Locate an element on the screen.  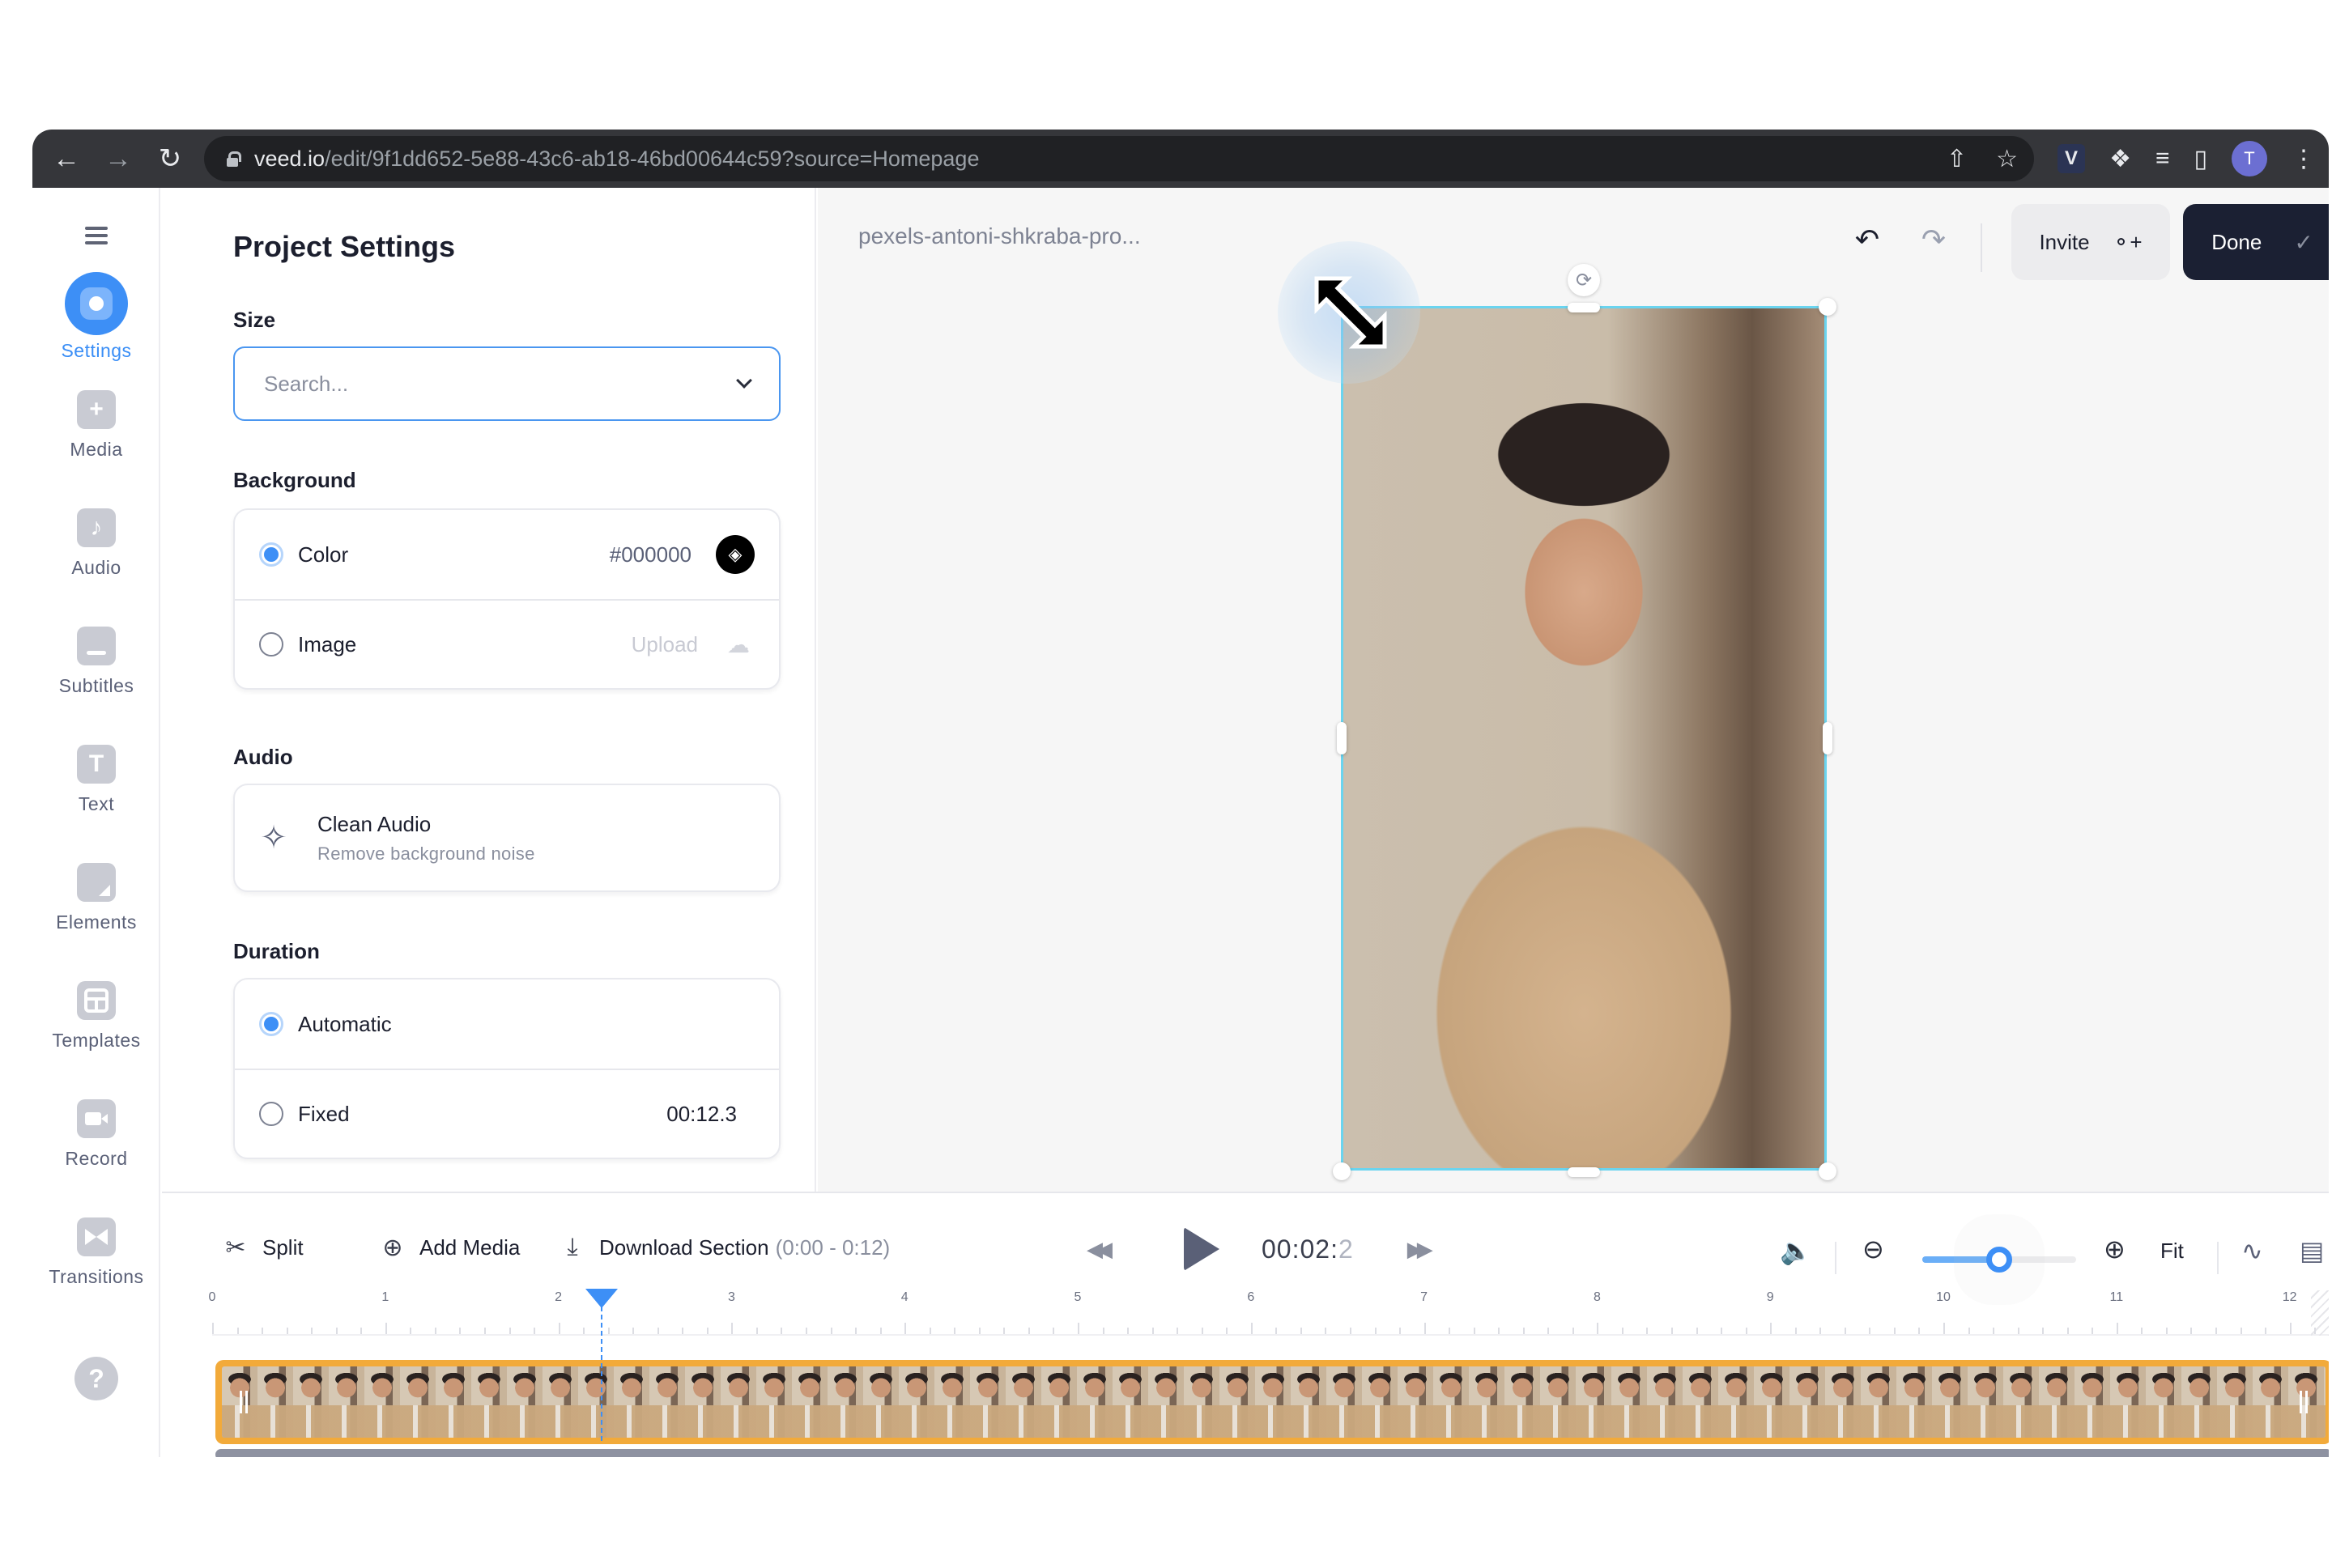
duration-option-fixed: Fixed 00:12.3 is located at coordinates (507, 1113).